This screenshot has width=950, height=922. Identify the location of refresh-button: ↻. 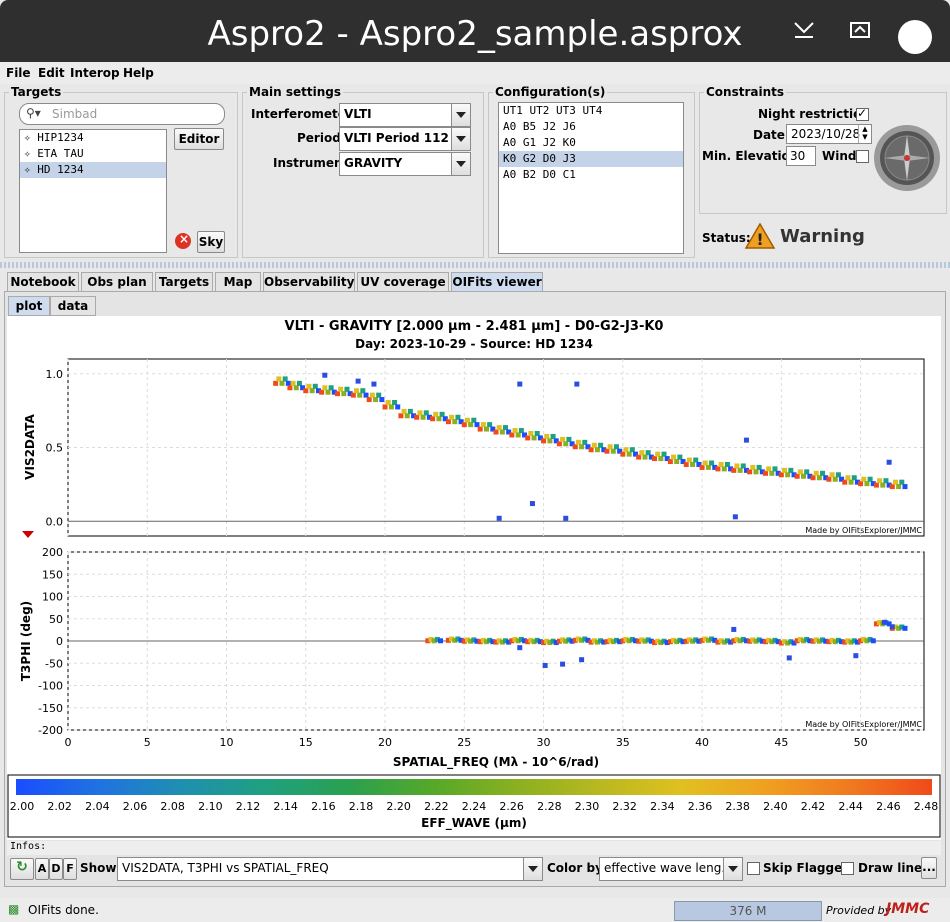
(22, 869).